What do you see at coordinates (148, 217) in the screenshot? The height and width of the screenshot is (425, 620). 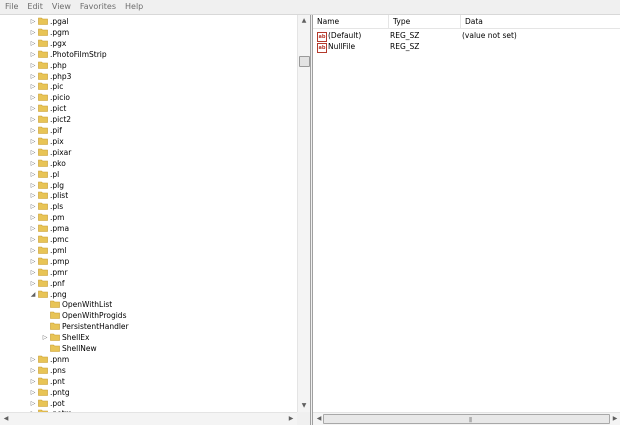 I see `tree-item: ▷ .pm` at bounding box center [148, 217].